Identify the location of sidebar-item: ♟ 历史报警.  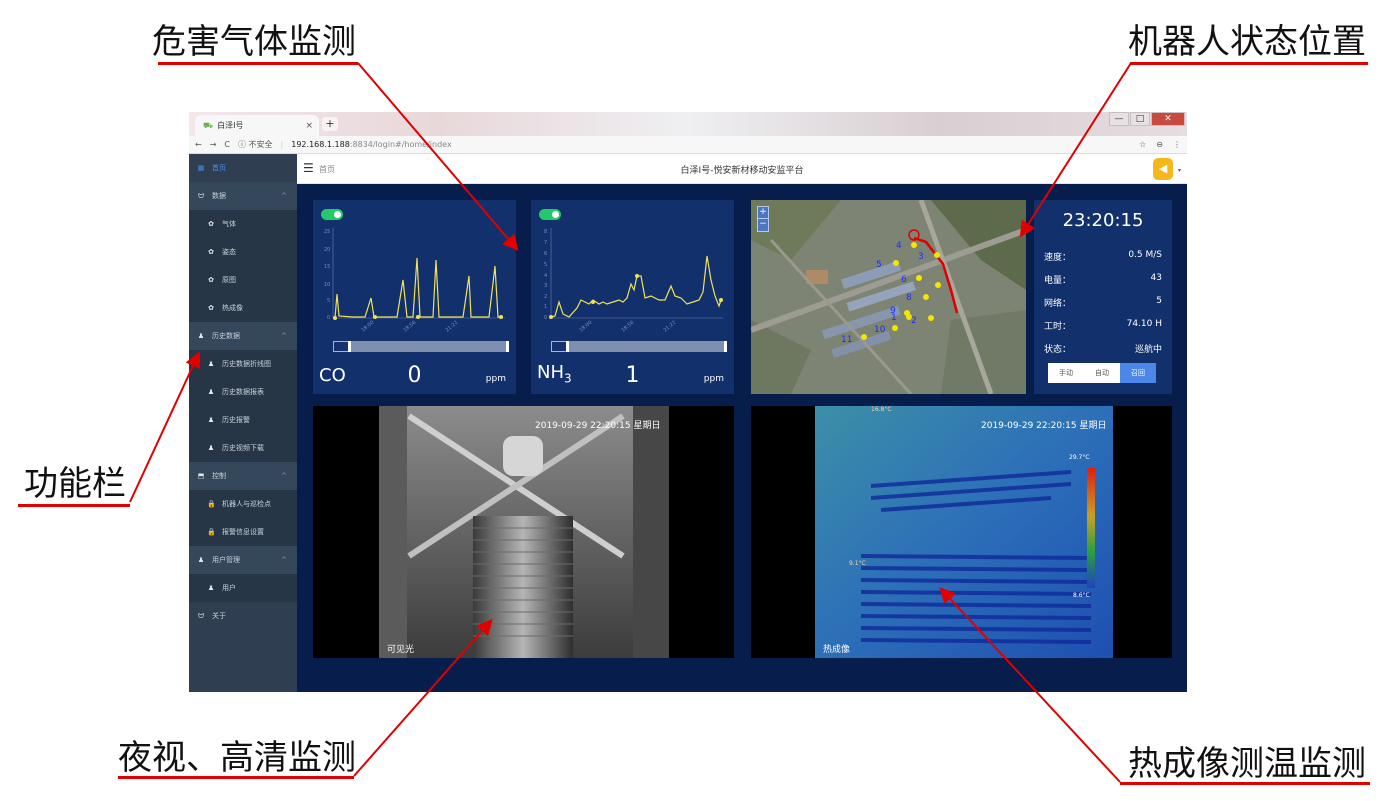
(243, 420).